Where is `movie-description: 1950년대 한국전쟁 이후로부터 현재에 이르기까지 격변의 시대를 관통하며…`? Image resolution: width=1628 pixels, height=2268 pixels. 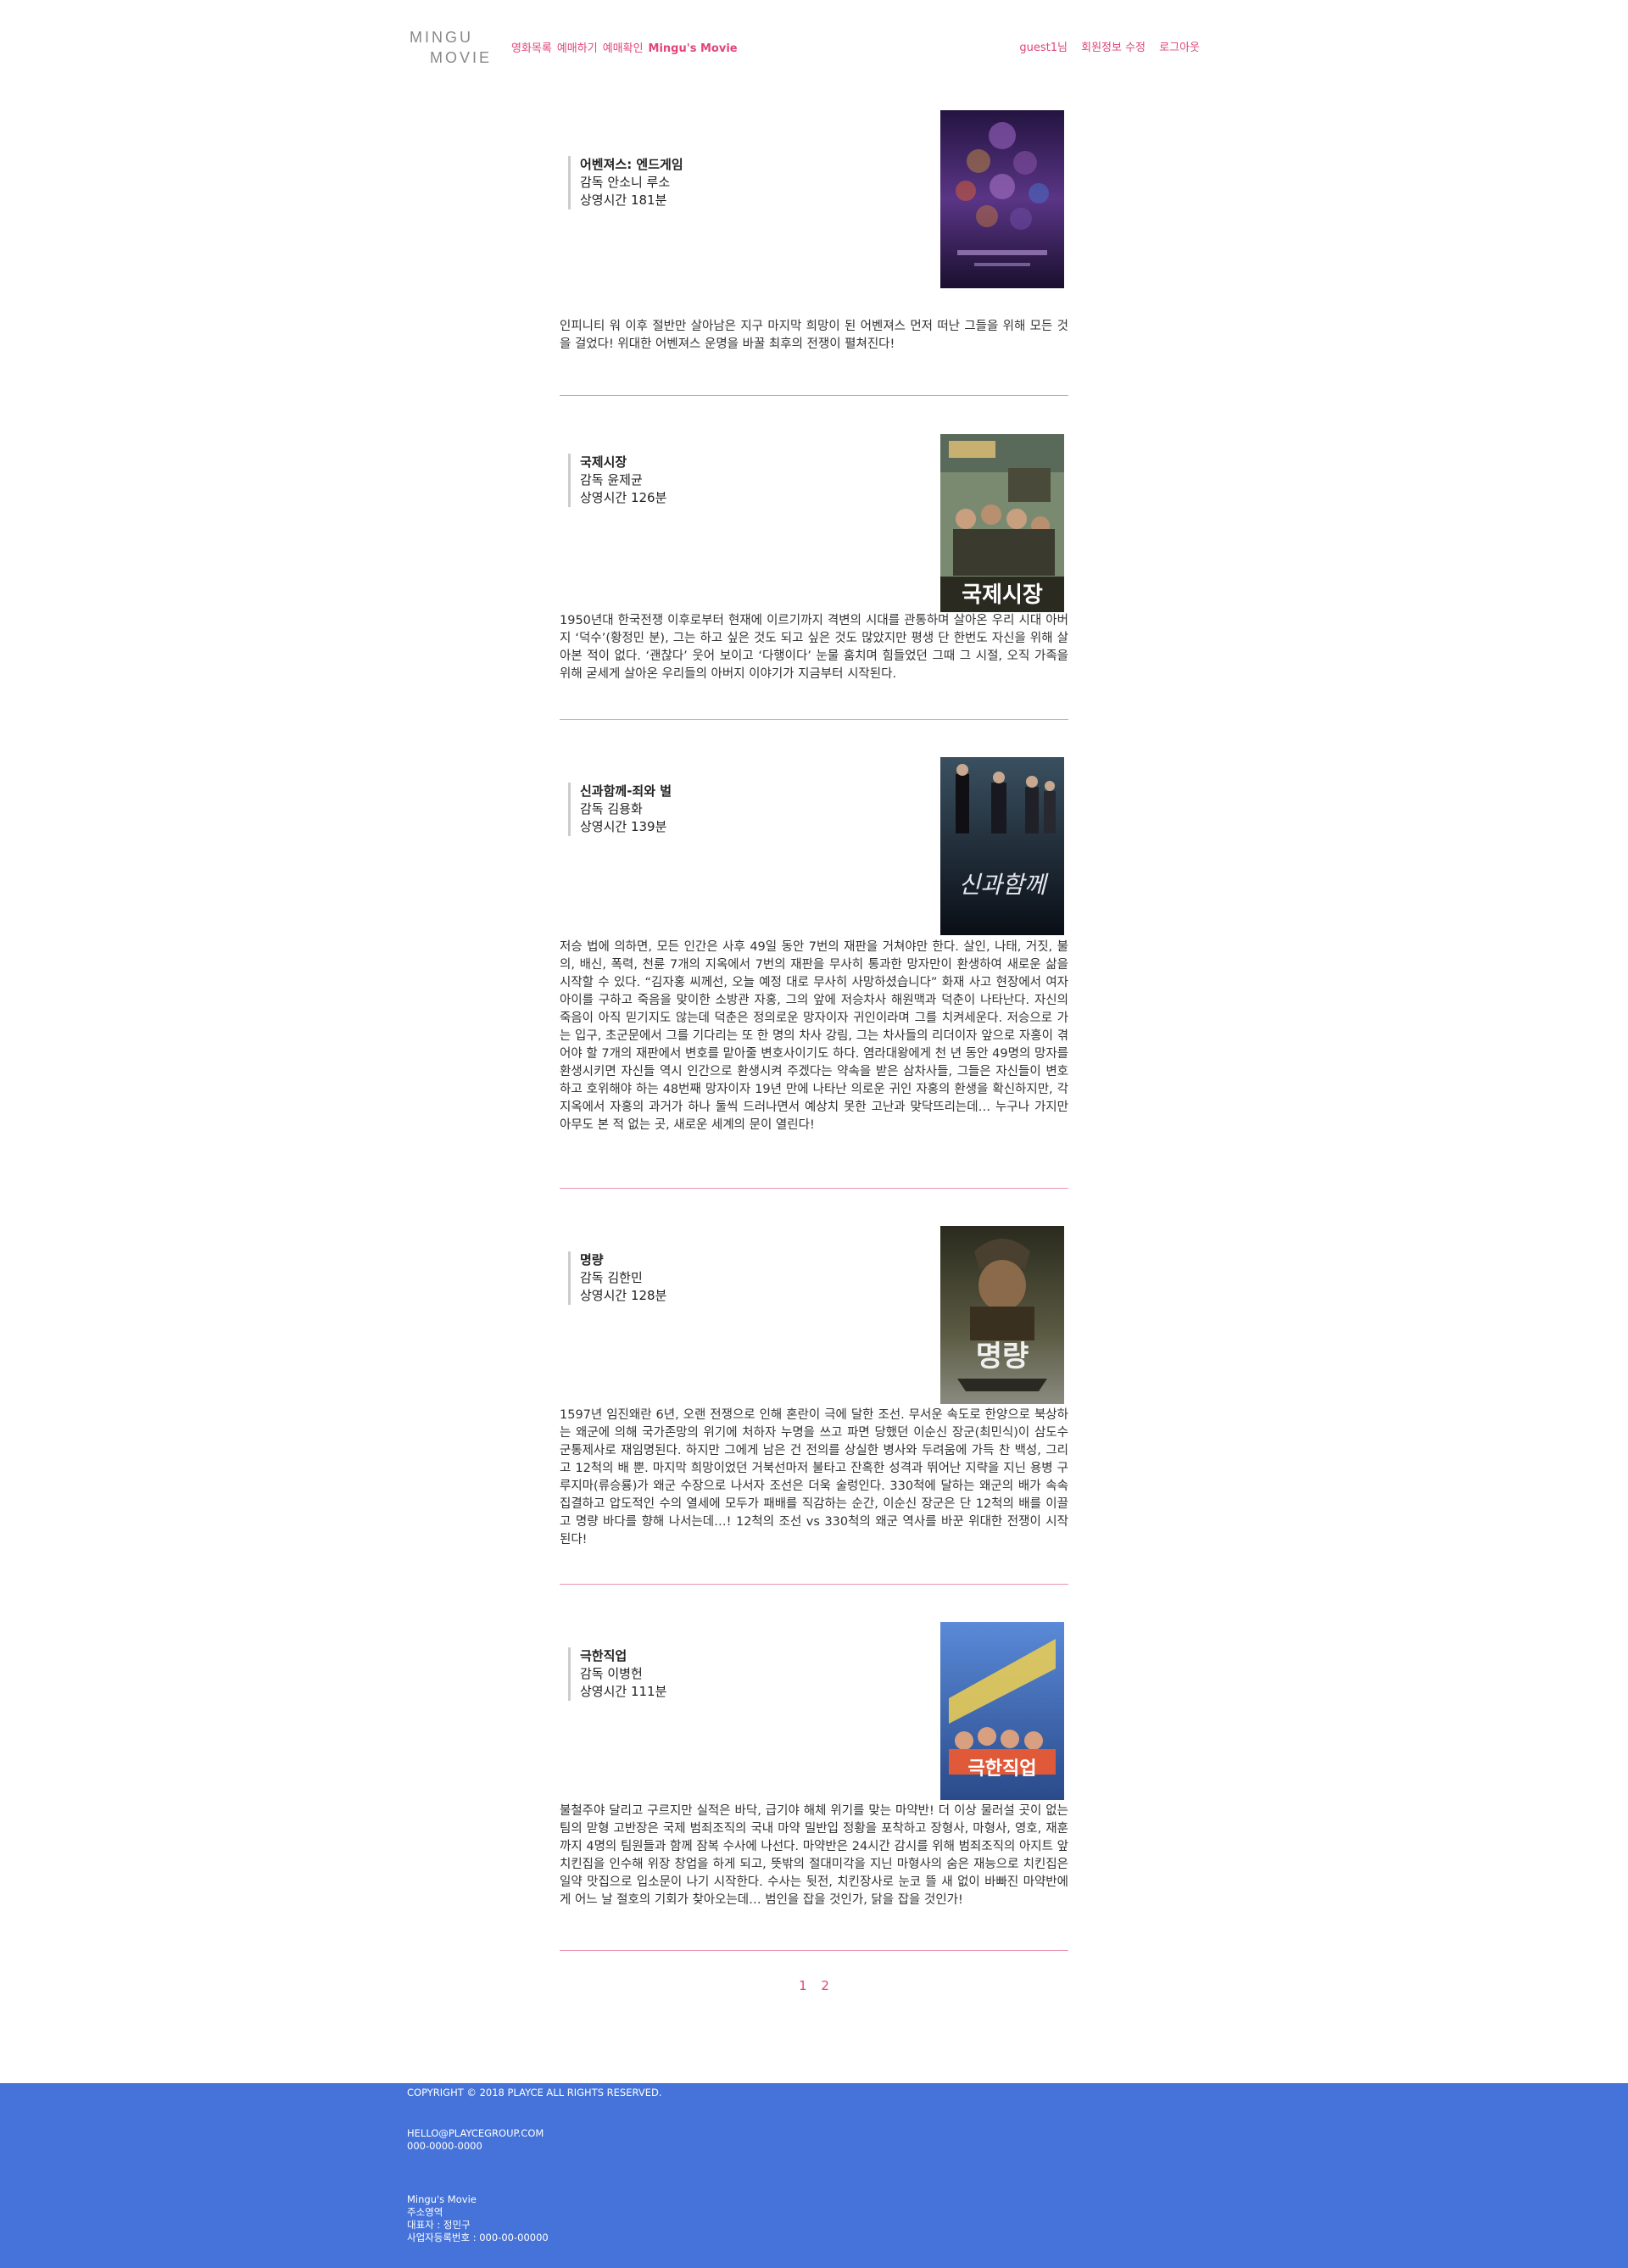
movie-description: 1950년대 한국전쟁 이후로부터 현재에 이르기까지 격변의 시대를 관통하며… is located at coordinates (814, 647).